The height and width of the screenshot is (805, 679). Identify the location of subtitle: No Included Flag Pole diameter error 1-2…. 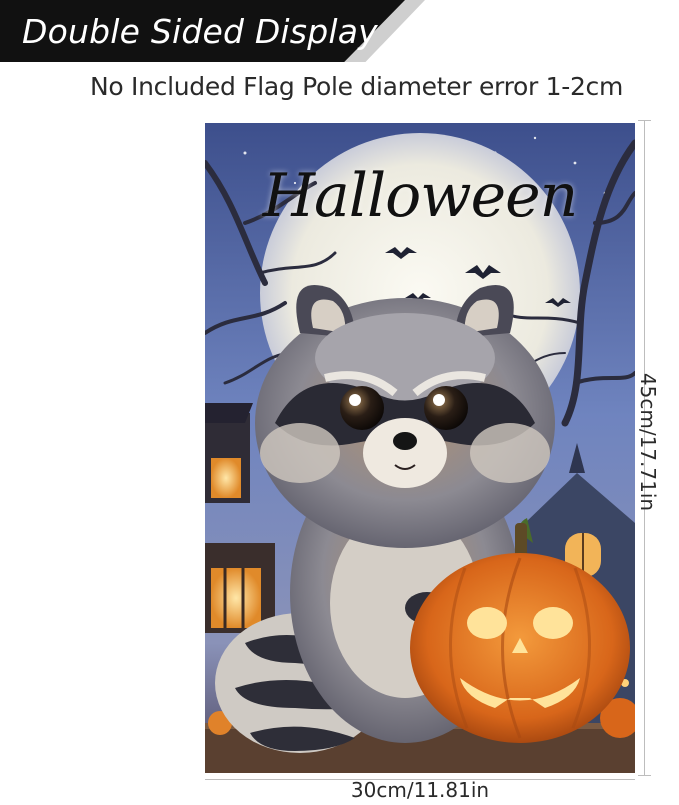
(357, 86).